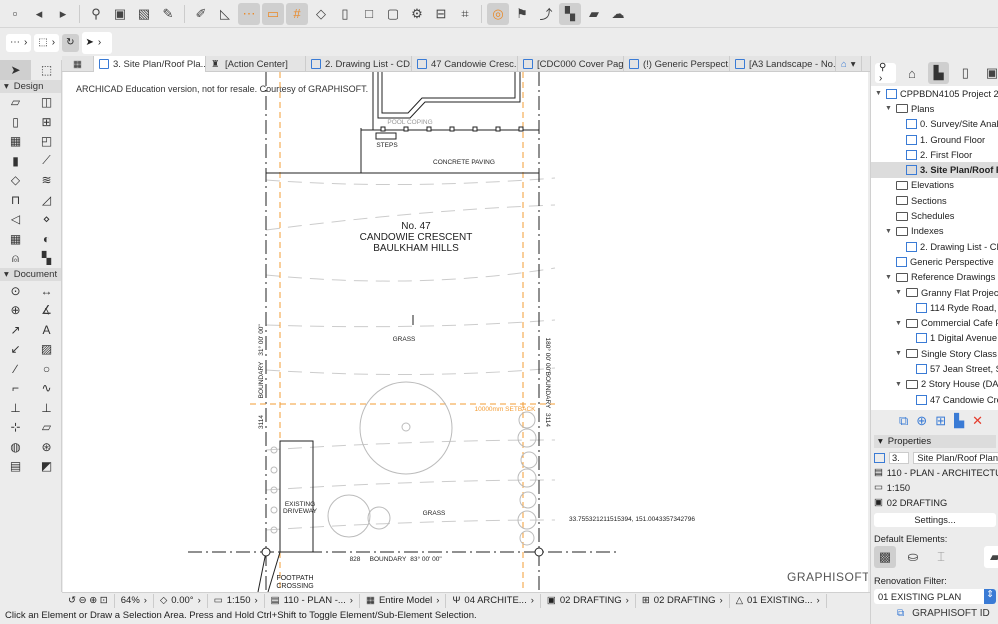 This screenshot has height=624, width=998. What do you see at coordinates (120, 14) in the screenshot?
I see `marquee-icon: ▣` at bounding box center [120, 14].